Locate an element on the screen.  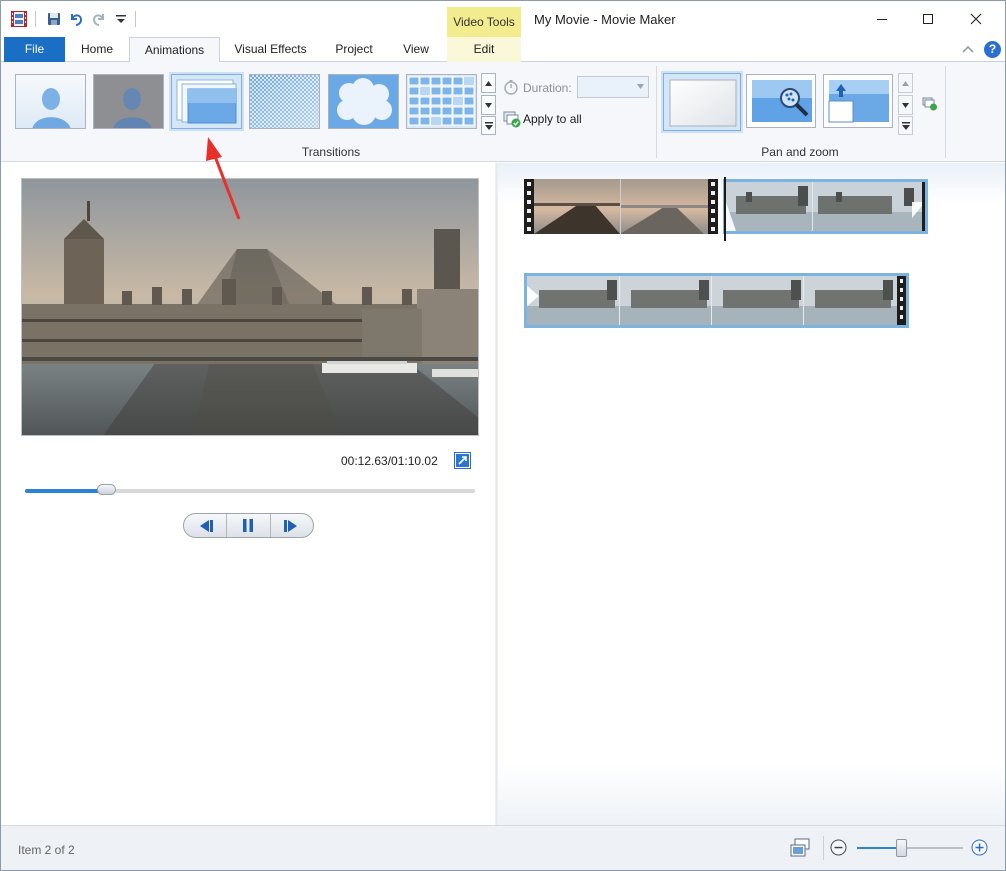
pan-zoom-scroll-up-button is located at coordinates (905, 83).